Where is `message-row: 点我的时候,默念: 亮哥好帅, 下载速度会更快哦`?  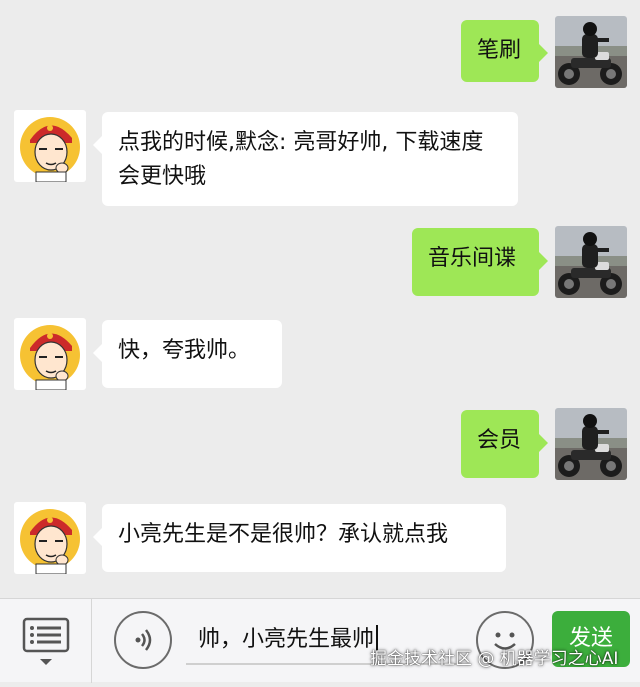 message-row: 点我的时候,默念: 亮哥好帅, 下载速度会更快哦 is located at coordinates (320, 160).